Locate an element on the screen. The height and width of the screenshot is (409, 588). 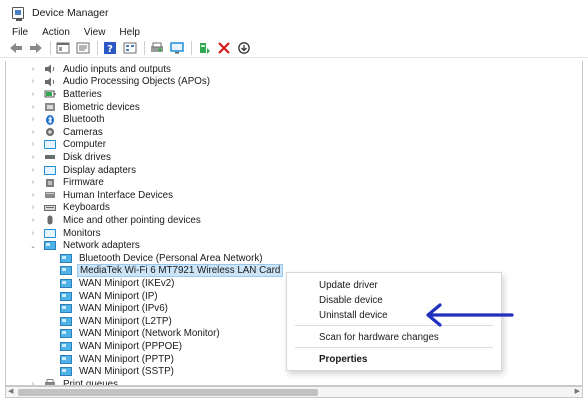
tree-item-label: WAN Miniport (PPPOE) is located at coordinates (131, 346).